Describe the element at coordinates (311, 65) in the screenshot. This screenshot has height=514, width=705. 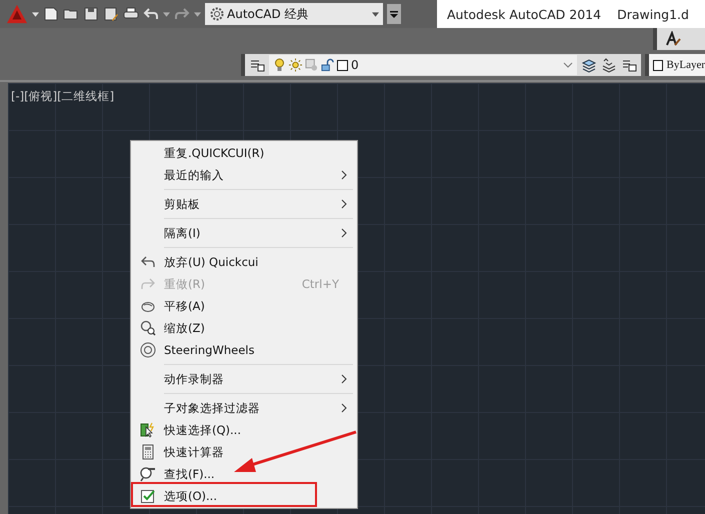
I see `viewport-freeze-icon` at that location.